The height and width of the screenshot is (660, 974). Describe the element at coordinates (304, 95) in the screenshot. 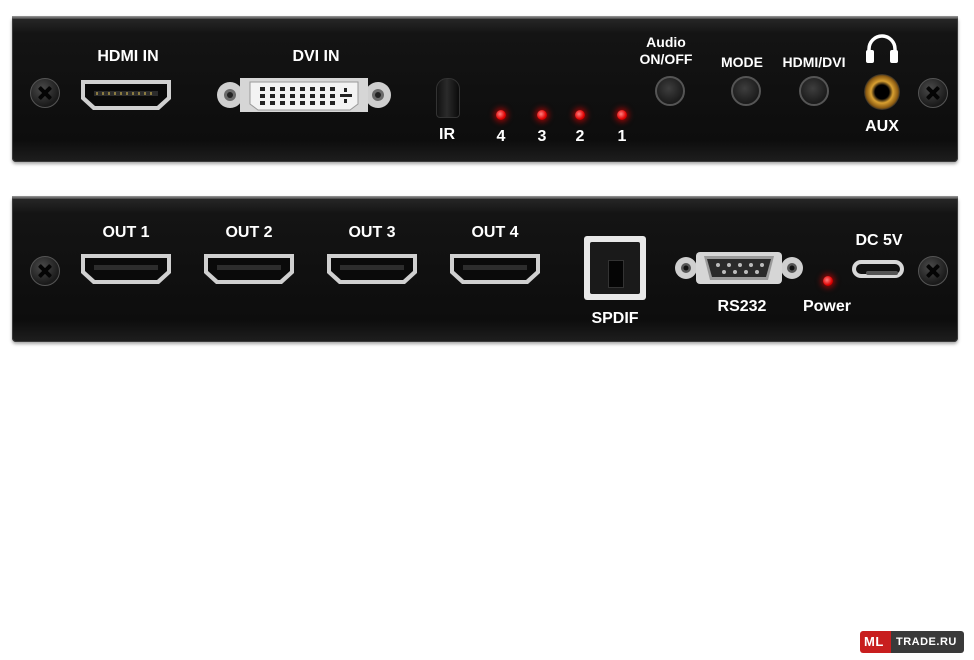

I see `dvi-in-port` at that location.